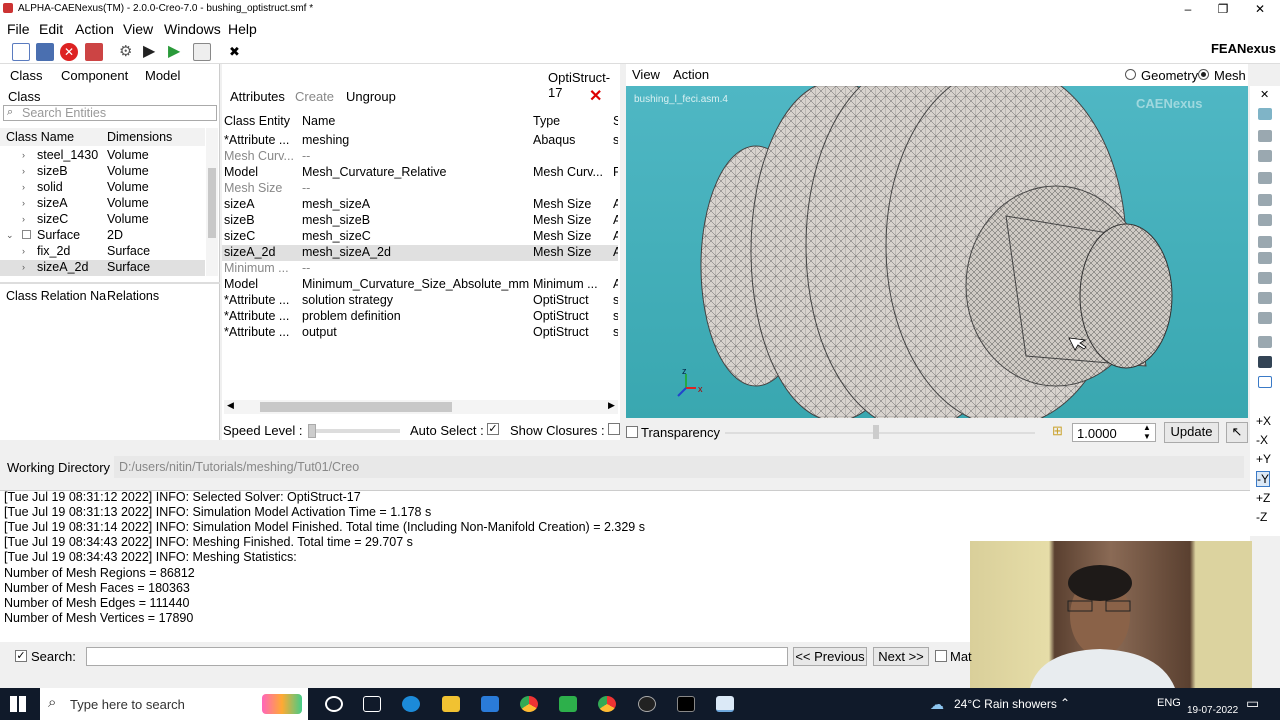 The image size is (1280, 720). What do you see at coordinates (725, 704) in the screenshot?
I see `caenexus-app-icon` at bounding box center [725, 704].